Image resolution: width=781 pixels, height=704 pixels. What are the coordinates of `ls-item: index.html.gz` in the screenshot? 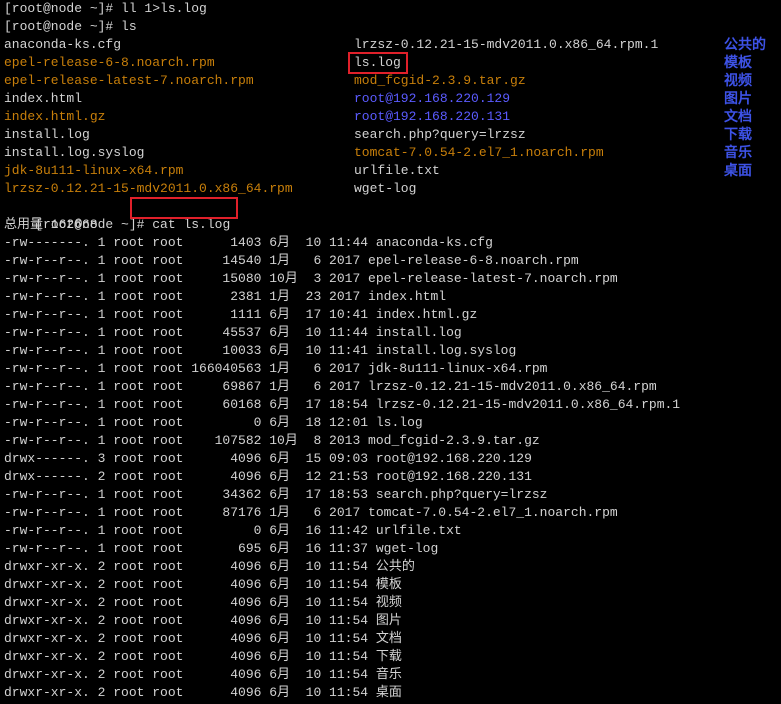 It's located at (55, 116).